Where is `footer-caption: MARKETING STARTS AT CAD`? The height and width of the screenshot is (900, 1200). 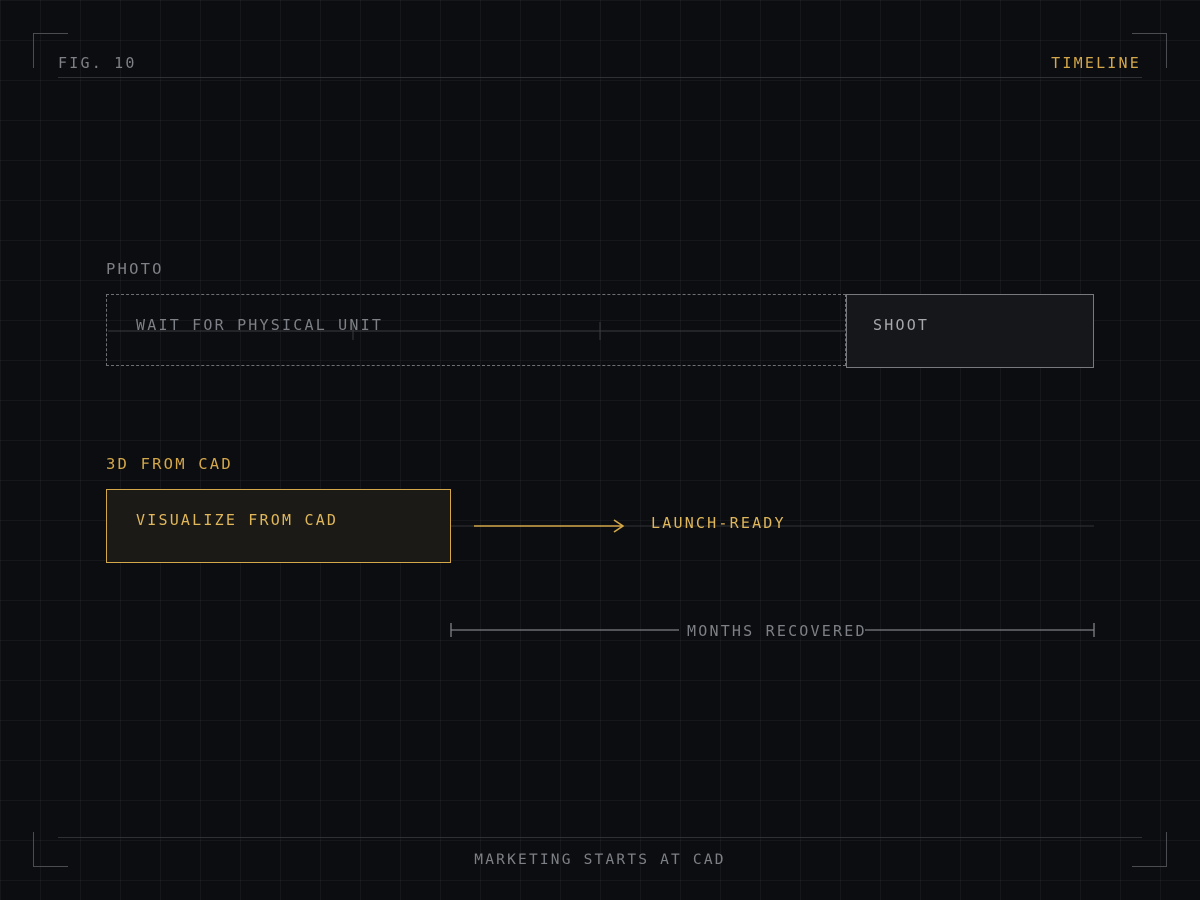 footer-caption: MARKETING STARTS AT CAD is located at coordinates (600, 860).